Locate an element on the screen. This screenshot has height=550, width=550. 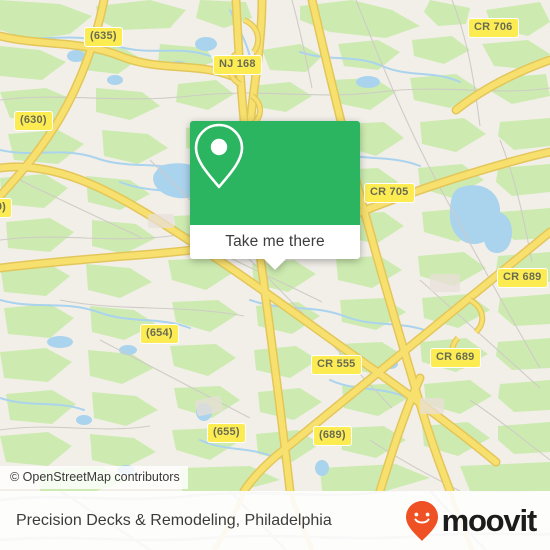
road-shield-edge-clipped: (0) is located at coordinates (6, 208).